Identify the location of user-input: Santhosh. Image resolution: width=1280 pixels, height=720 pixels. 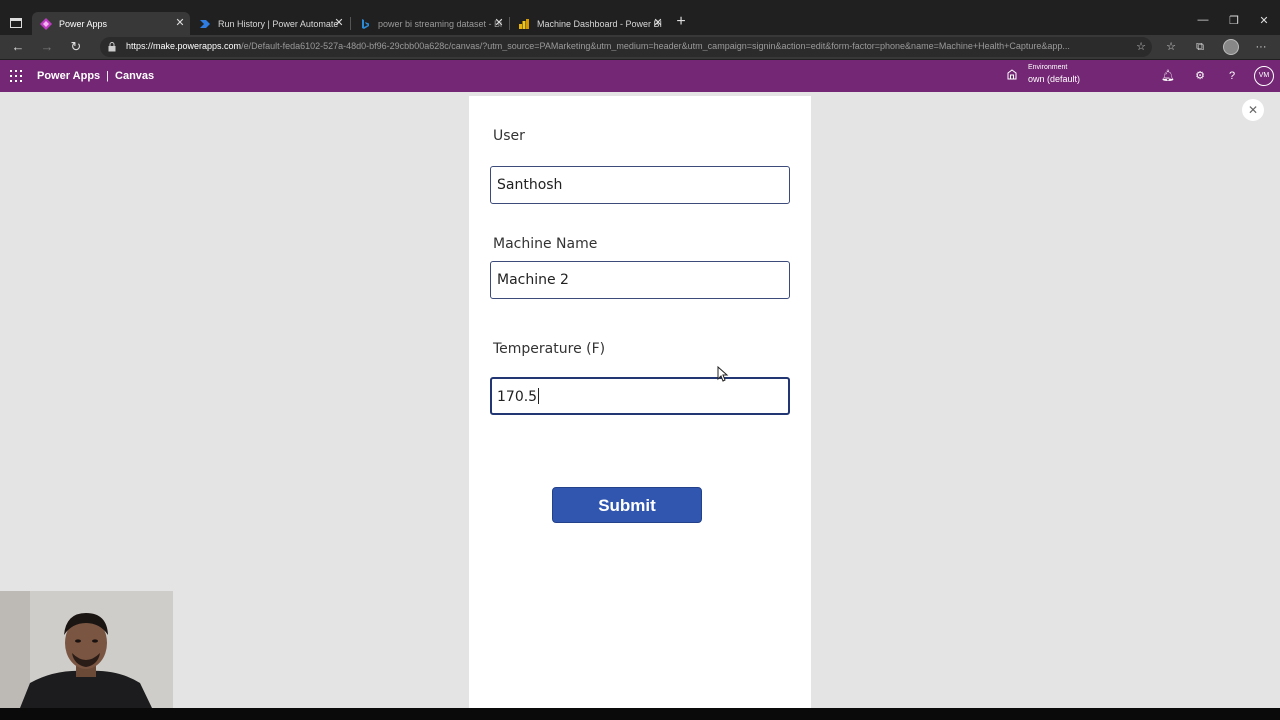
(640, 185).